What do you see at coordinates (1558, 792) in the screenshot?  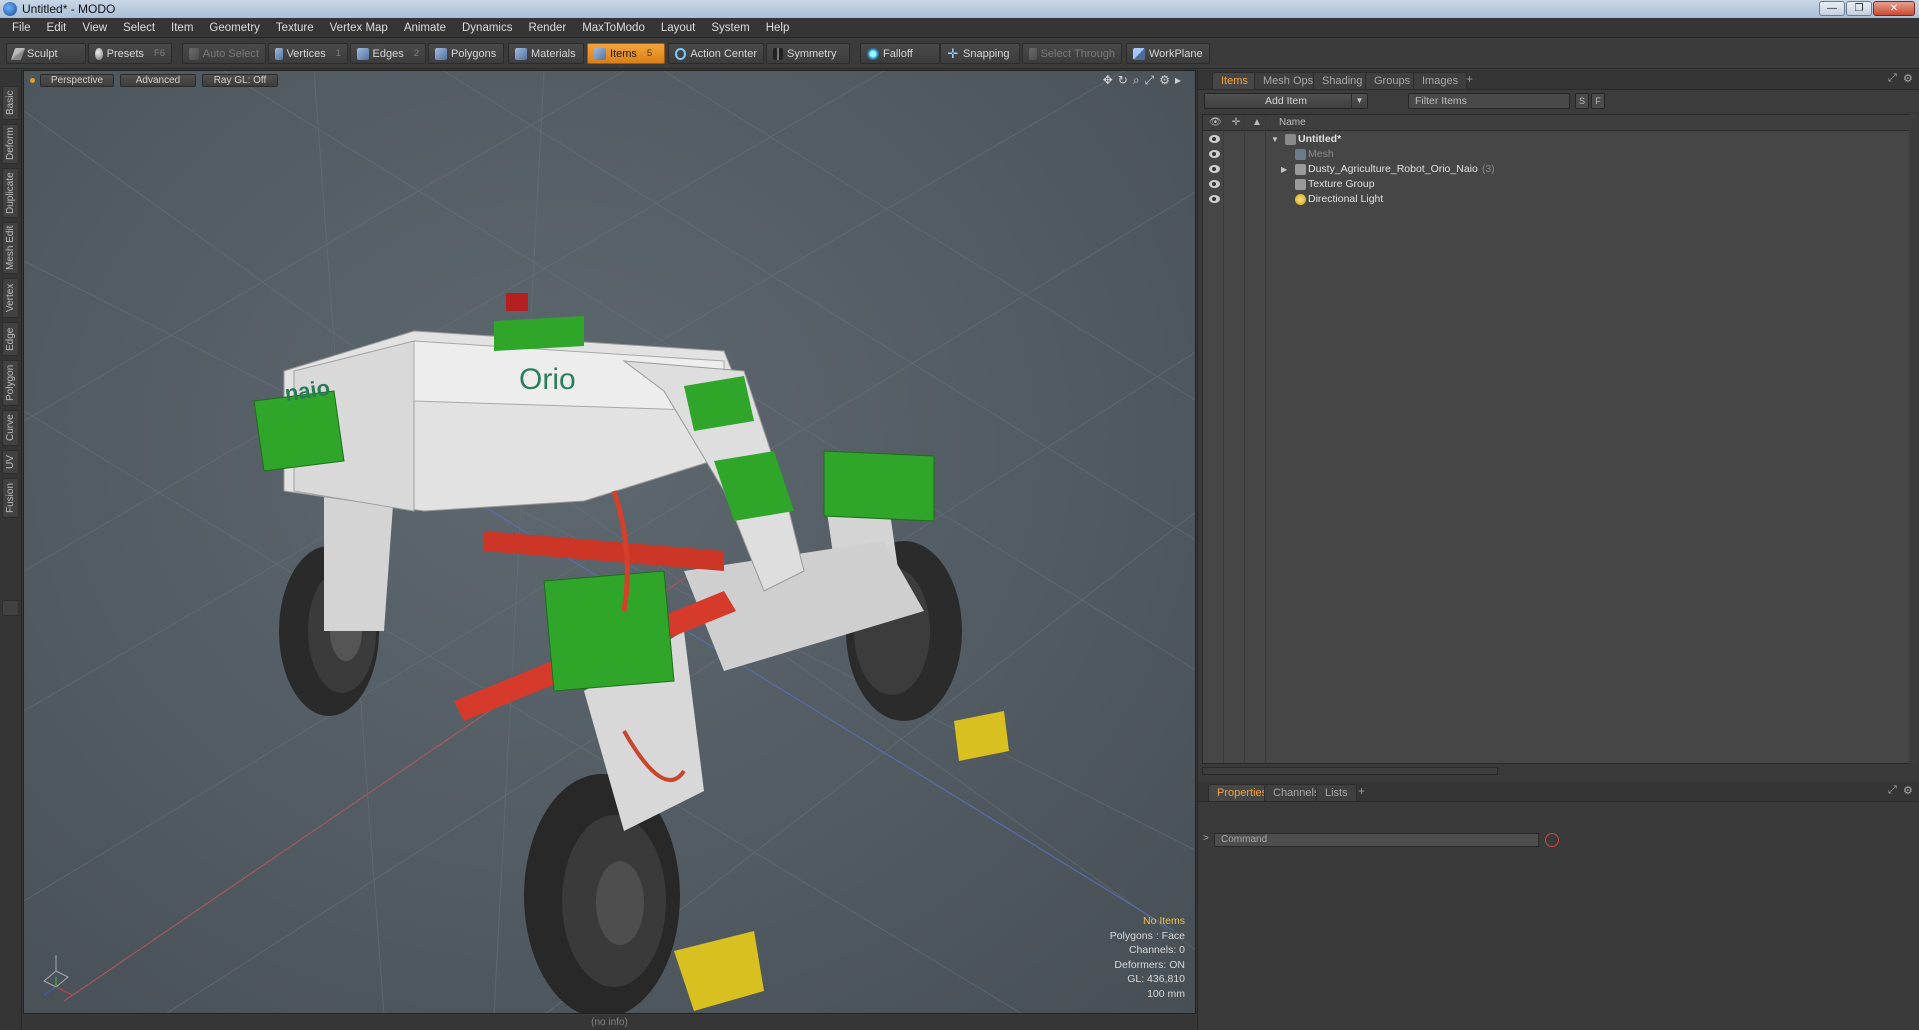 I see `properties-tab-row: Properties Channels Lists + ⤢ ⚙` at bounding box center [1558, 792].